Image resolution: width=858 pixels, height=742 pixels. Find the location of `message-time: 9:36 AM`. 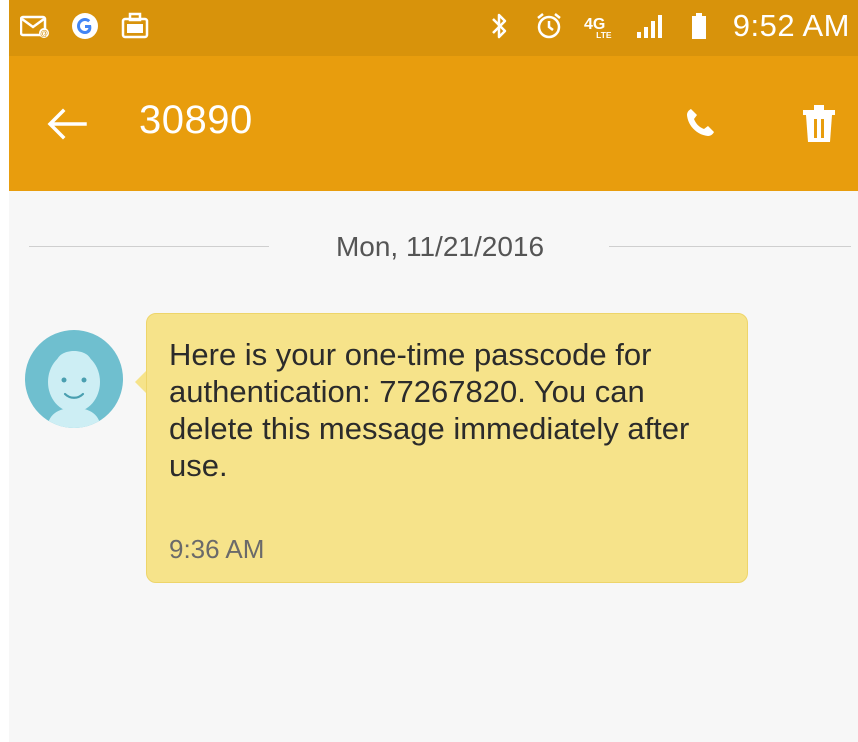

message-time: 9:36 AM is located at coordinates (217, 549).